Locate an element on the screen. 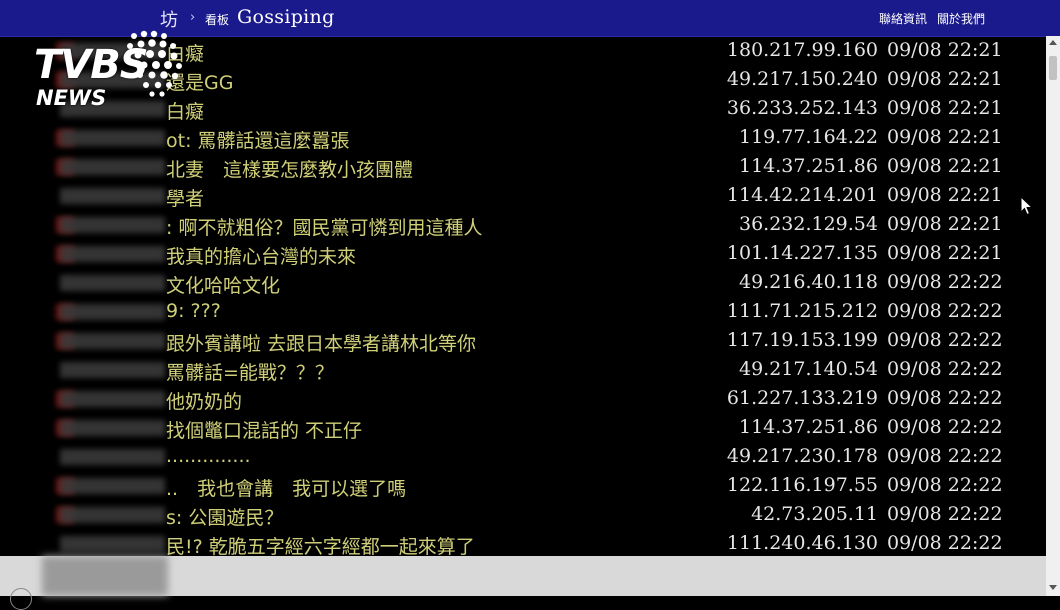  comment-row: 北妻 這樣要怎麼教小孩團體 114.37.251.86 09/08 22:21 is located at coordinates (523, 166).